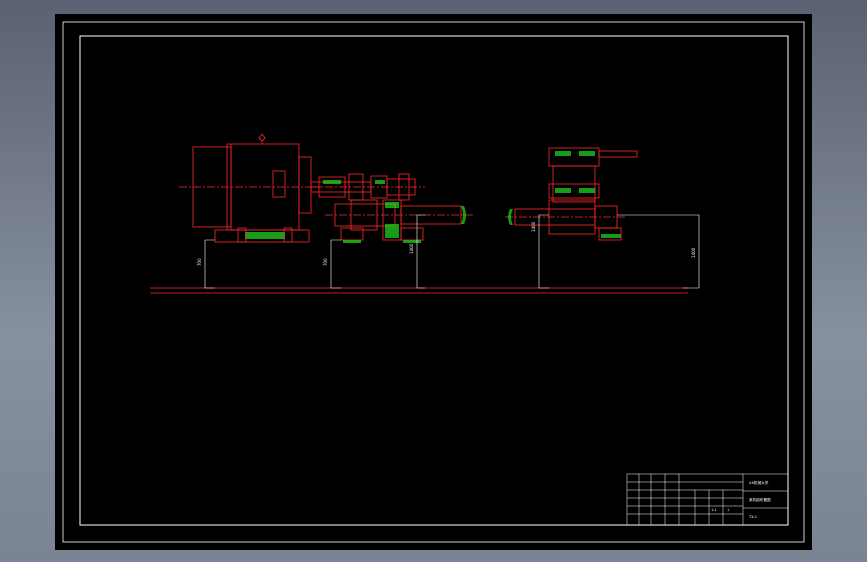 The height and width of the screenshot is (562, 867). What do you see at coordinates (565, 217) in the screenshot?
I see `main-shaft-right` at bounding box center [565, 217].